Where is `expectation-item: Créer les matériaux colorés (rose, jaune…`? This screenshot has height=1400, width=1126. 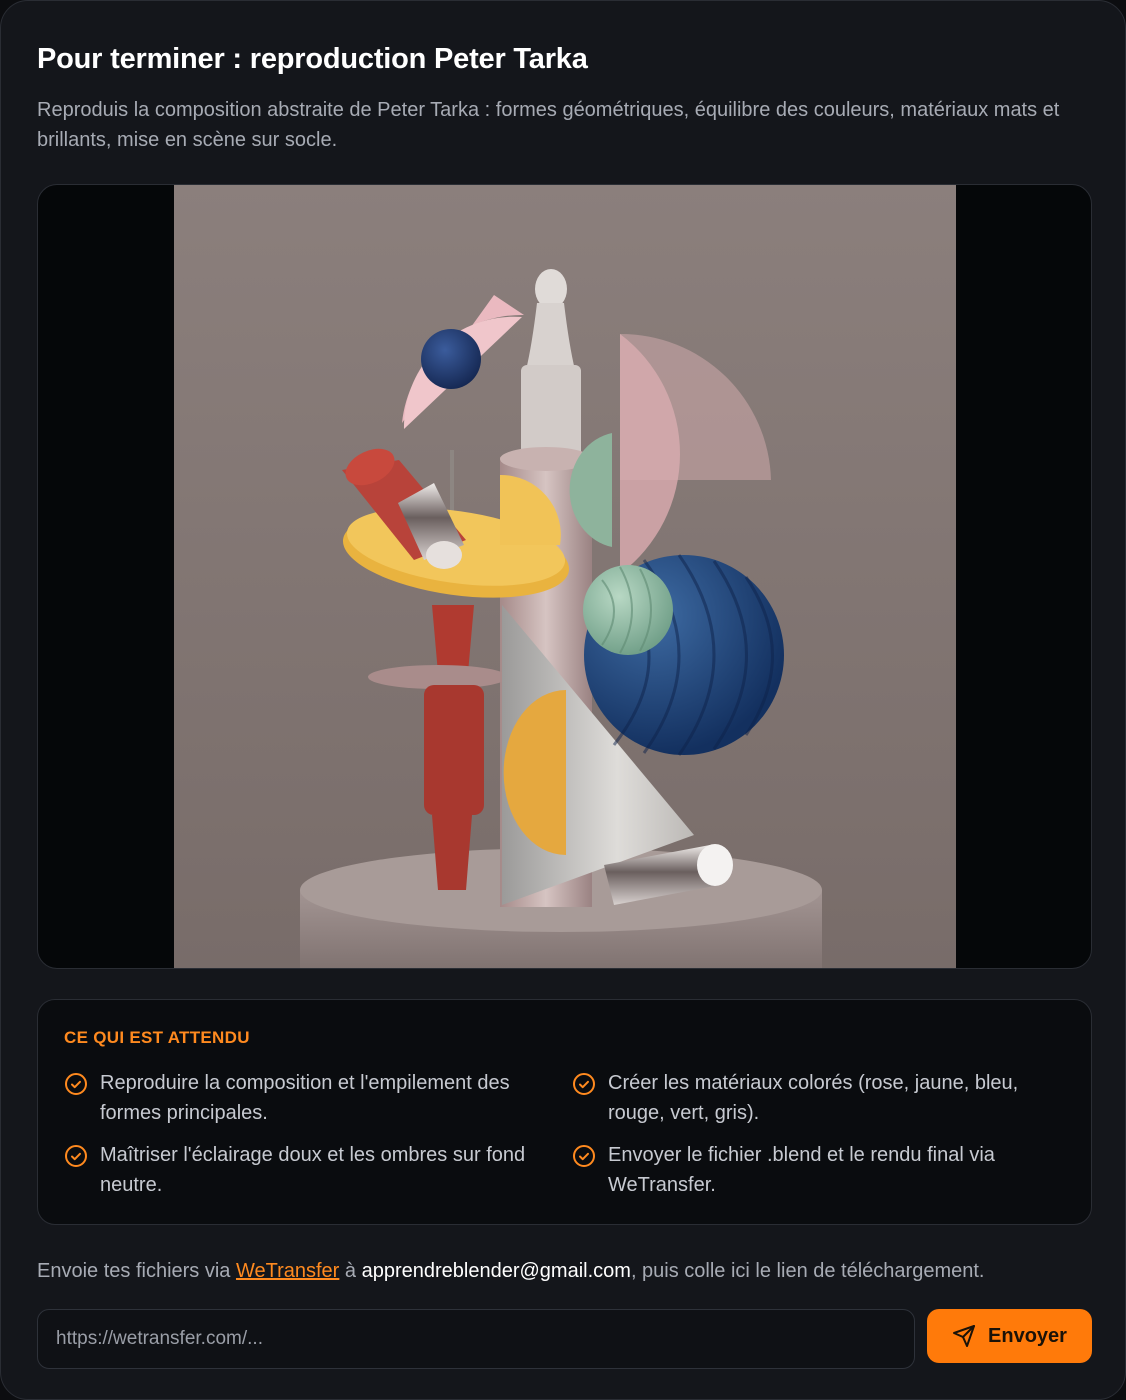 expectation-item: Créer les matériaux colorés (rose, jaune… is located at coordinates (817, 1098).